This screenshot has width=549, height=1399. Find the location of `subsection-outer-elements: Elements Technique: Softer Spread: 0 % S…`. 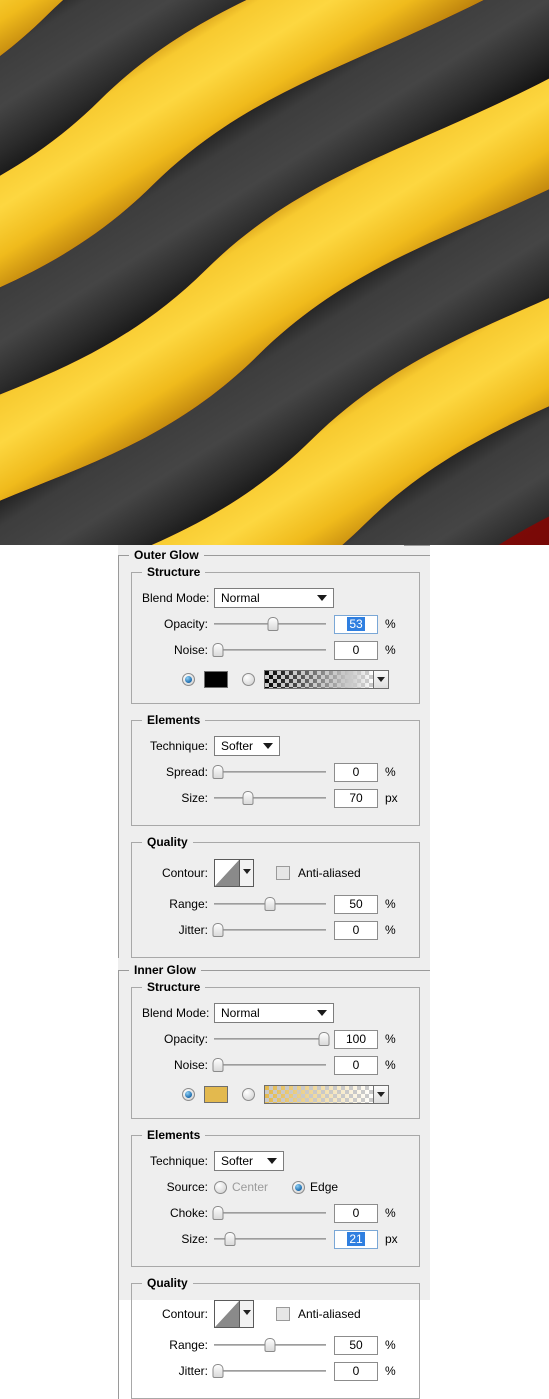

subsection-outer-elements: Elements Technique: Softer Spread: 0 % S… is located at coordinates (275, 769).